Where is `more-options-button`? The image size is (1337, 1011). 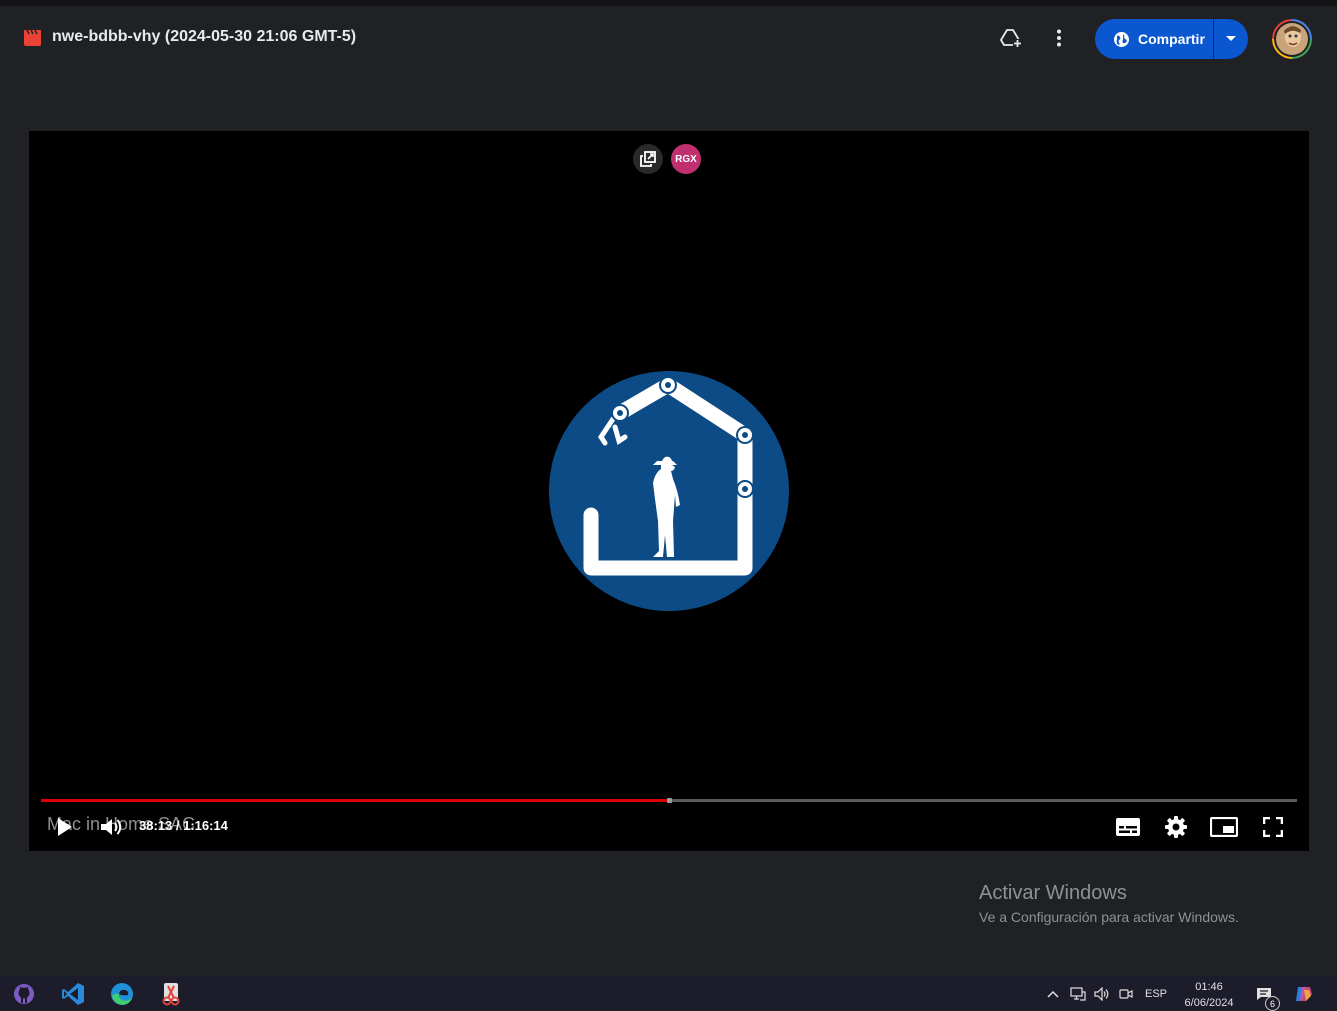
more-options-button is located at coordinates (1059, 38).